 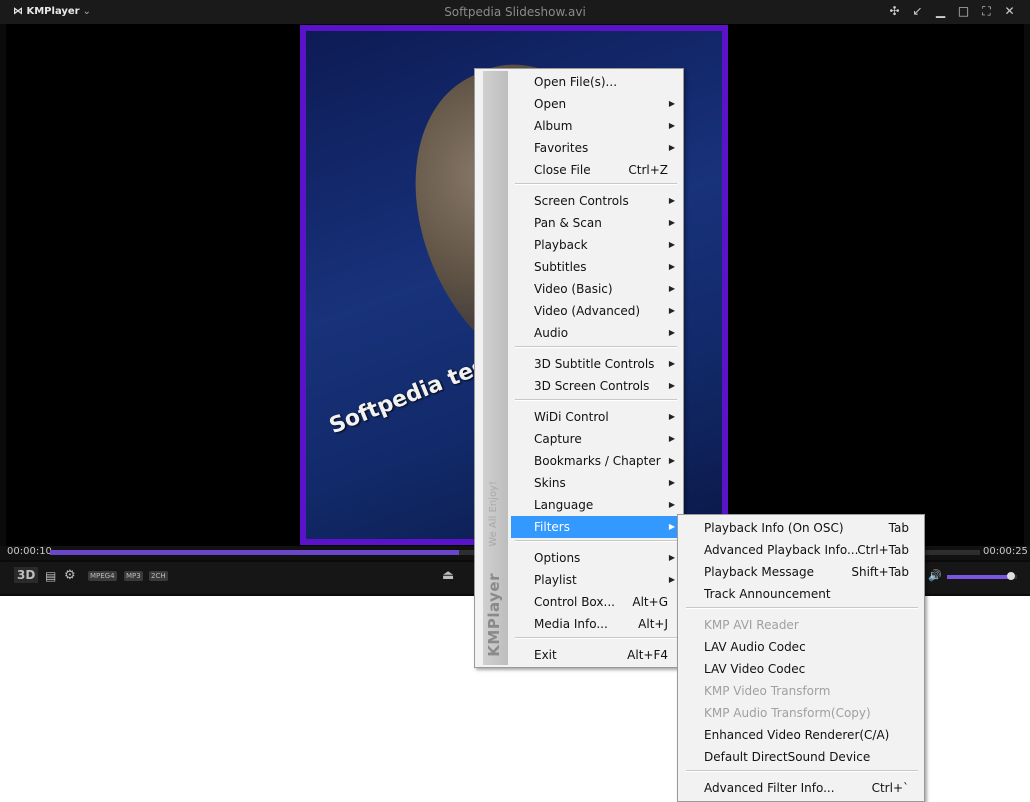 I want to click on volume-level, so click(x=979, y=577).